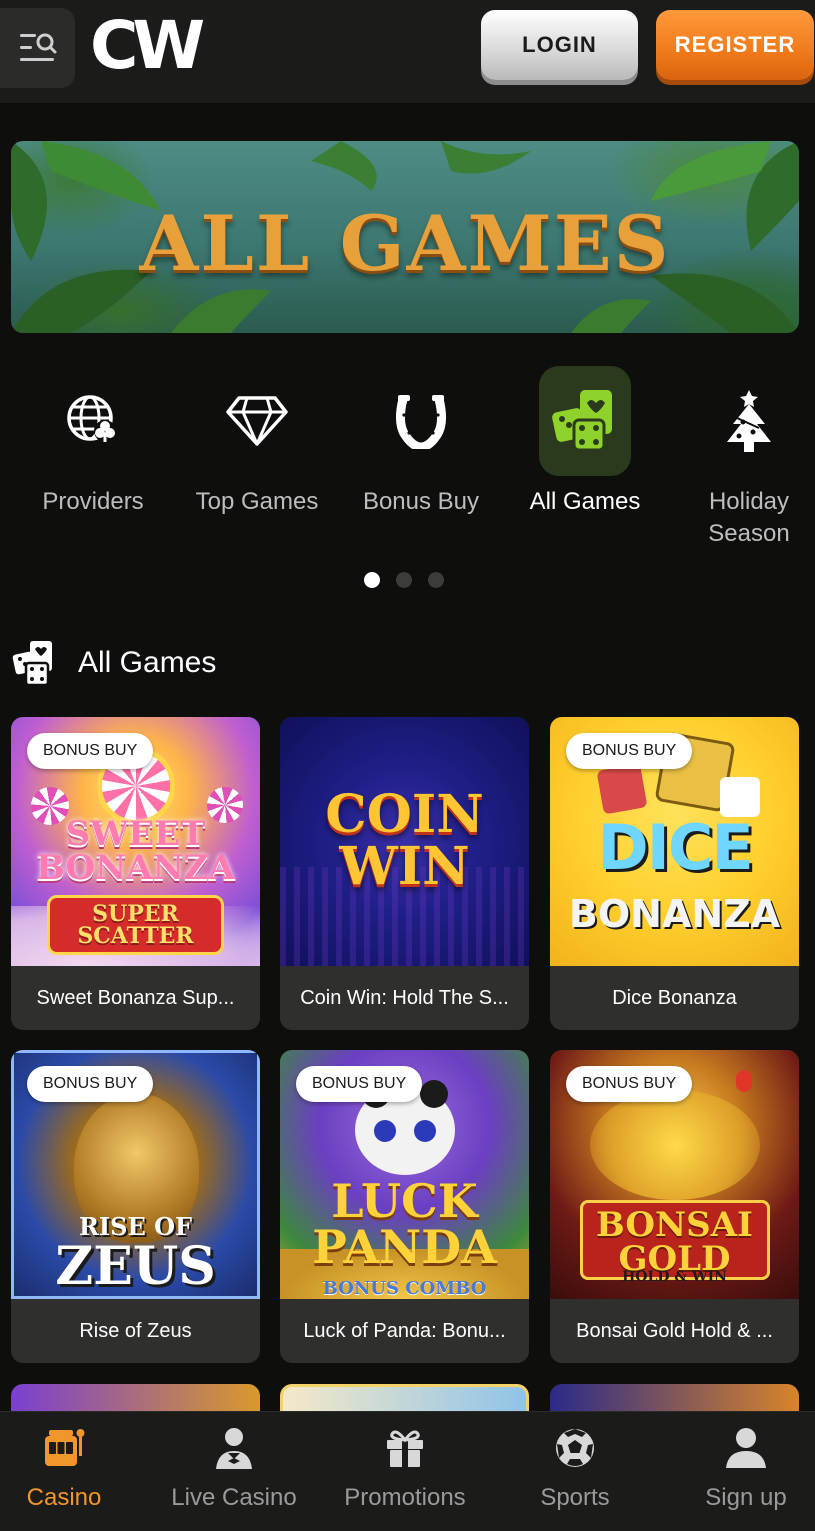 The height and width of the screenshot is (1531, 815). Describe the element at coordinates (407, 51) in the screenshot. I see `top-header: CW LOGIN REGISTER` at that location.